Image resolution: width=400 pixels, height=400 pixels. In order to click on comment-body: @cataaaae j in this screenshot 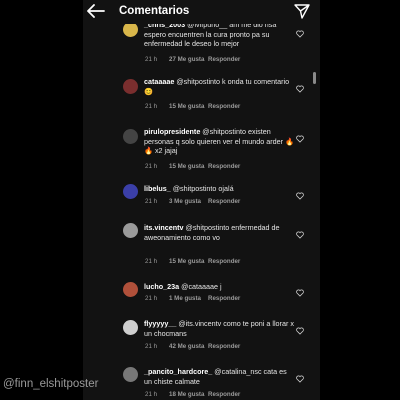, I will do `click(200, 286)`.